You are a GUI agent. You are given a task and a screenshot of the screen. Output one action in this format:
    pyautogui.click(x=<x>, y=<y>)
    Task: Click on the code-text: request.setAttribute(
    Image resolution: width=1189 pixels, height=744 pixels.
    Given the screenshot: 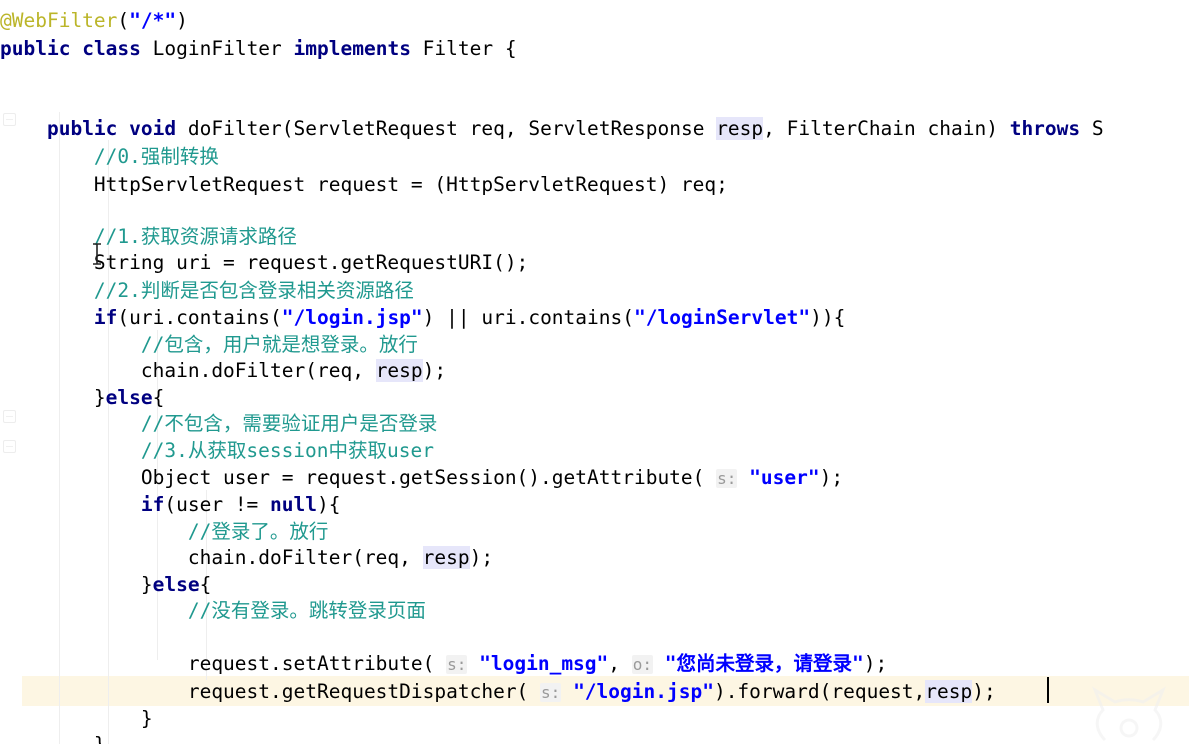 What is the action you would take?
    pyautogui.click(x=223, y=663)
    